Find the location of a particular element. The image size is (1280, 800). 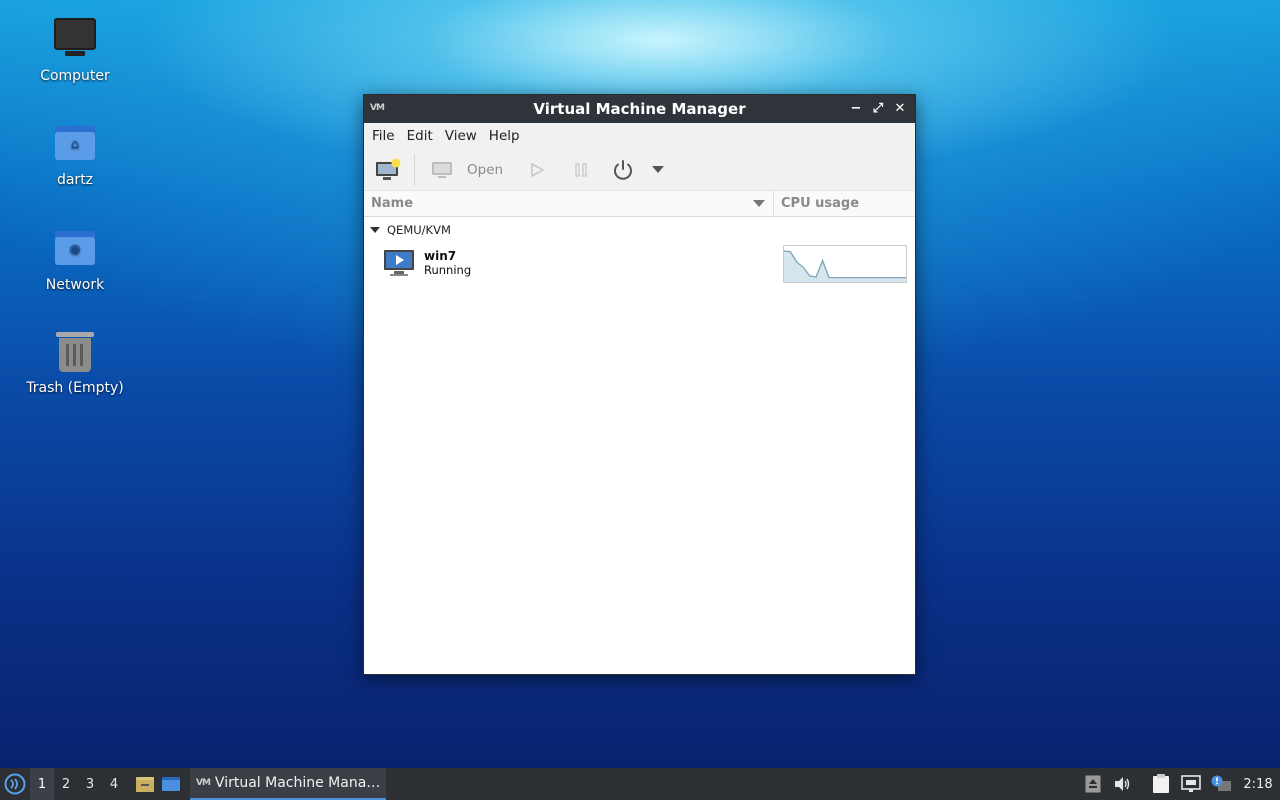

desktop-icon is located at coordinates (171, 784).